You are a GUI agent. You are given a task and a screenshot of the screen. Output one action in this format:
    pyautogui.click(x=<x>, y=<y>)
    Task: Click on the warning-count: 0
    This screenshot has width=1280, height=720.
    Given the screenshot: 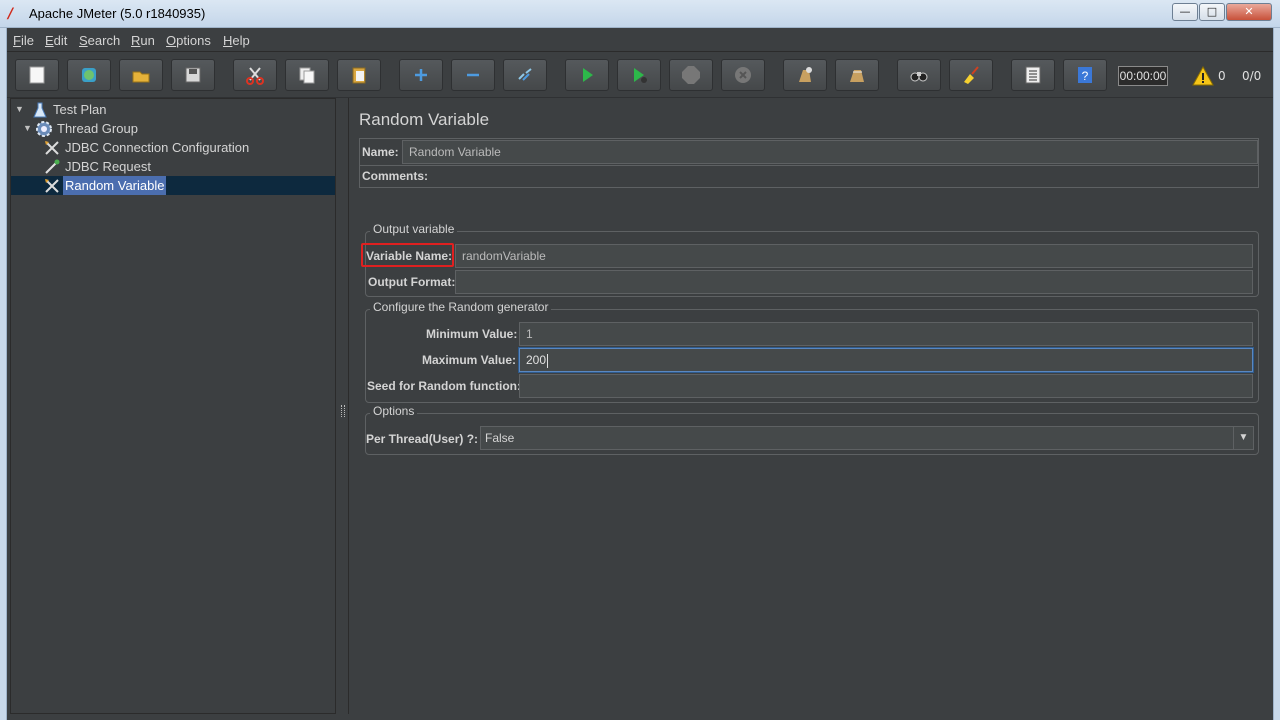 What is the action you would take?
    pyautogui.click(x=1222, y=76)
    